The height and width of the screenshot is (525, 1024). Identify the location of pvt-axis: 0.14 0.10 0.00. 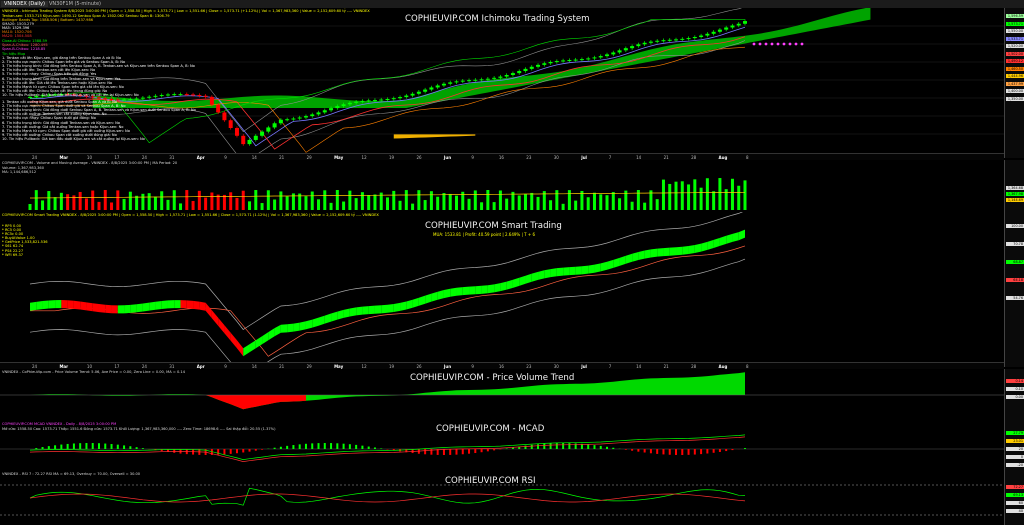
(1014, 395).